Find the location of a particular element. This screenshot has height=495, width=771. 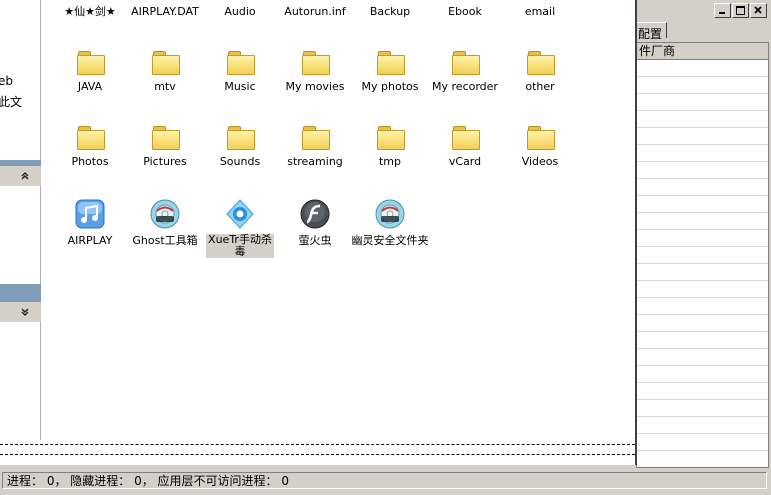

task-pane-details: eb 此文 is located at coordinates (20, 80).